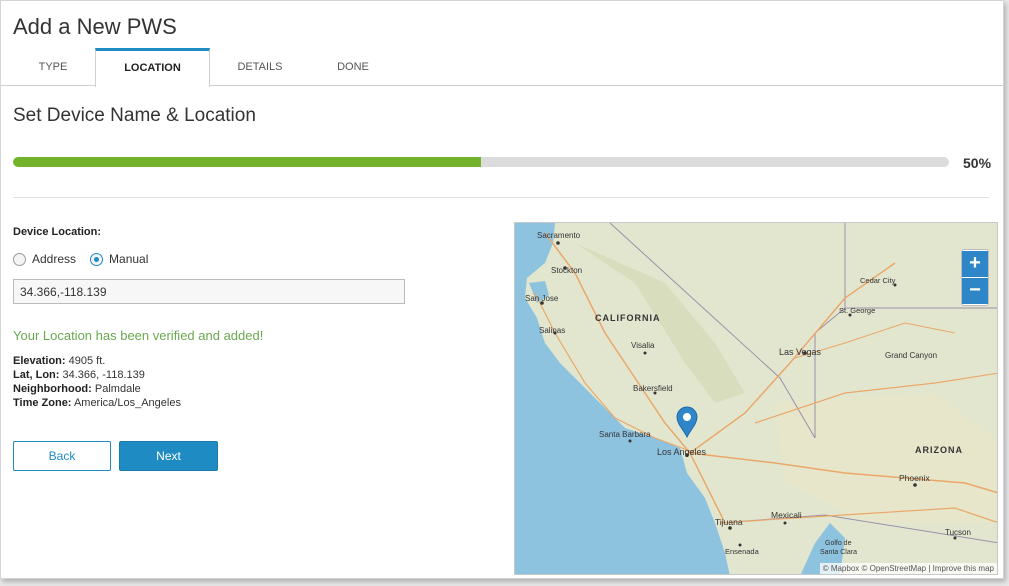 This screenshot has height=586, width=1009. Describe the element at coordinates (62, 456) in the screenshot. I see `back-button: Back` at that location.